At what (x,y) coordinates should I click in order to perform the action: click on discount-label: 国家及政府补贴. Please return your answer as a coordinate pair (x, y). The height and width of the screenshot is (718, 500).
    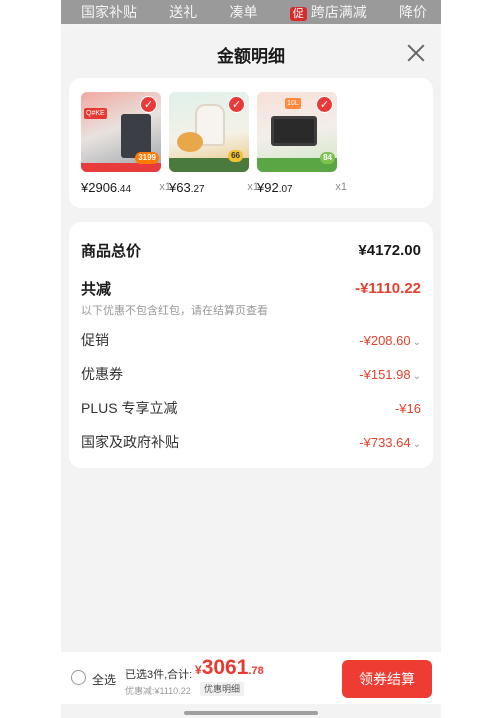
    Looking at the image, I should click on (130, 442).